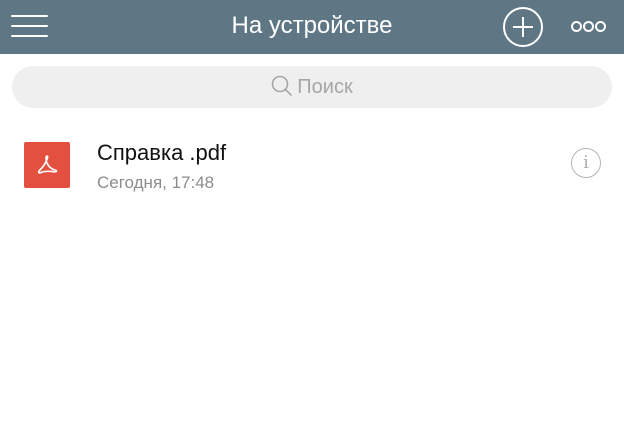  I want to click on menu-button, so click(29, 26).